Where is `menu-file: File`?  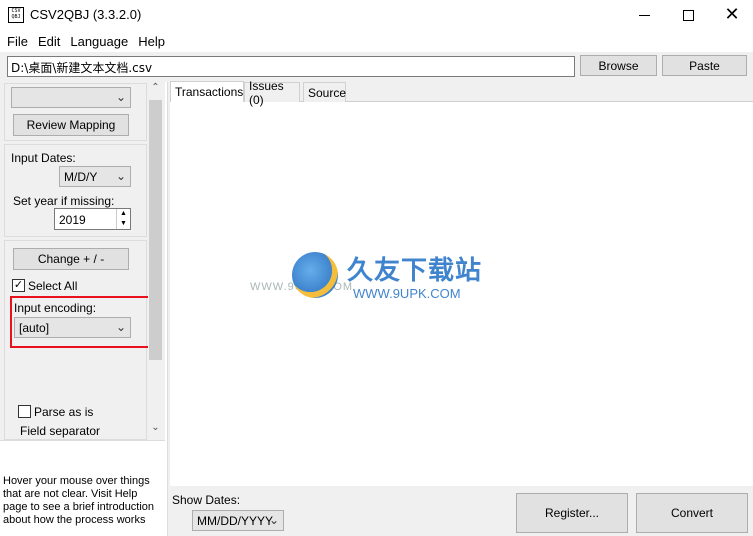 menu-file: File is located at coordinates (17, 41).